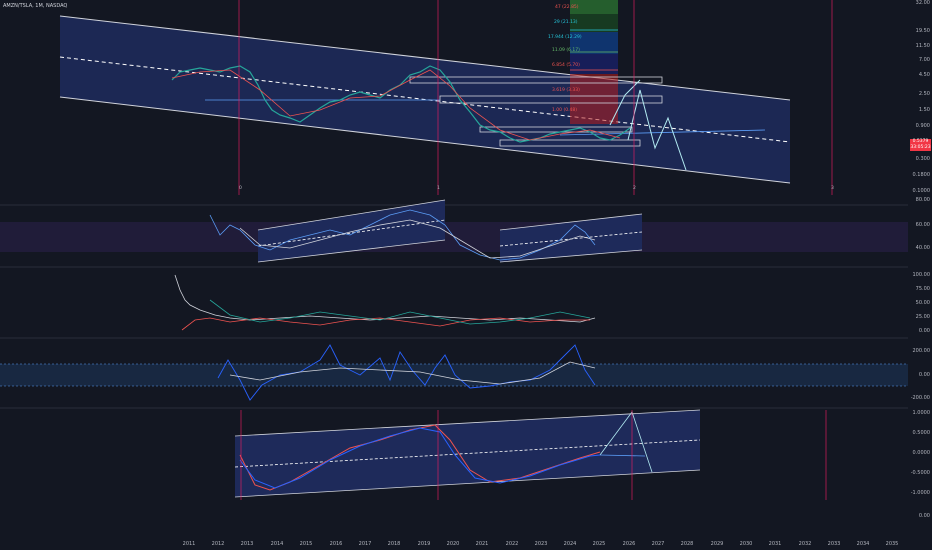  I want to click on oscillator-2-pane, so click(385, 302).